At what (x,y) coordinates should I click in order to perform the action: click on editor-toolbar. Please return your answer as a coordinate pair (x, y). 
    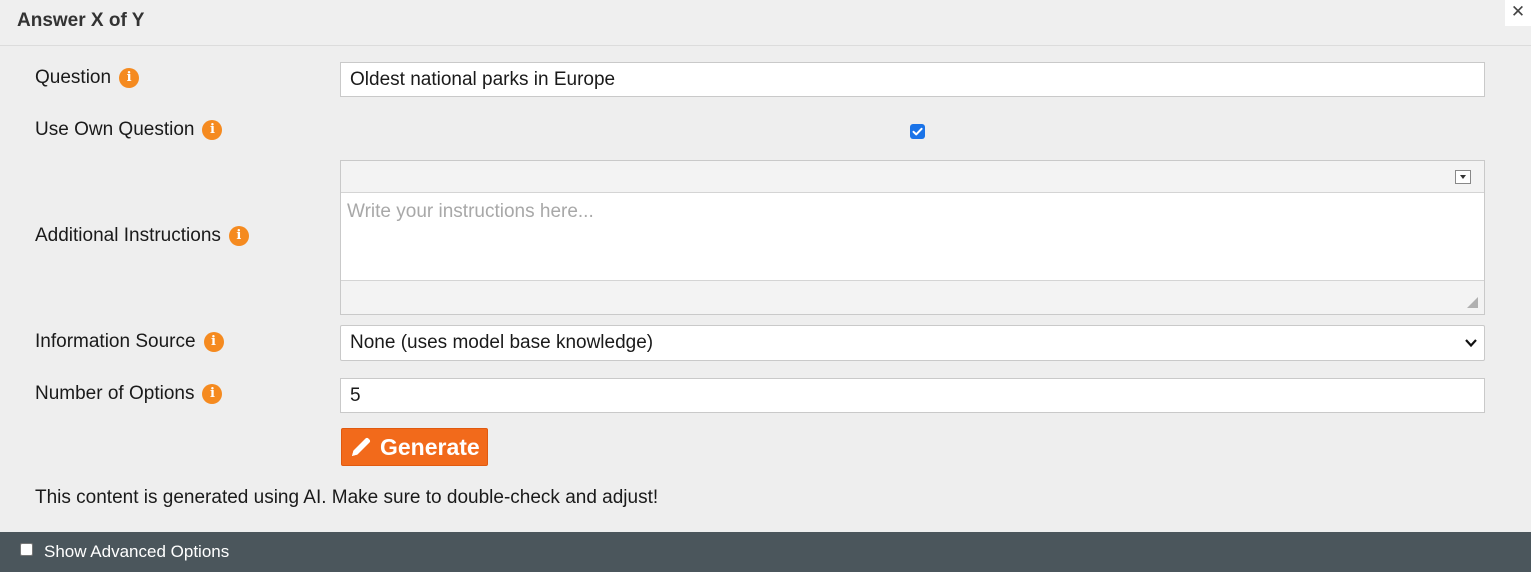
    Looking at the image, I should click on (912, 177).